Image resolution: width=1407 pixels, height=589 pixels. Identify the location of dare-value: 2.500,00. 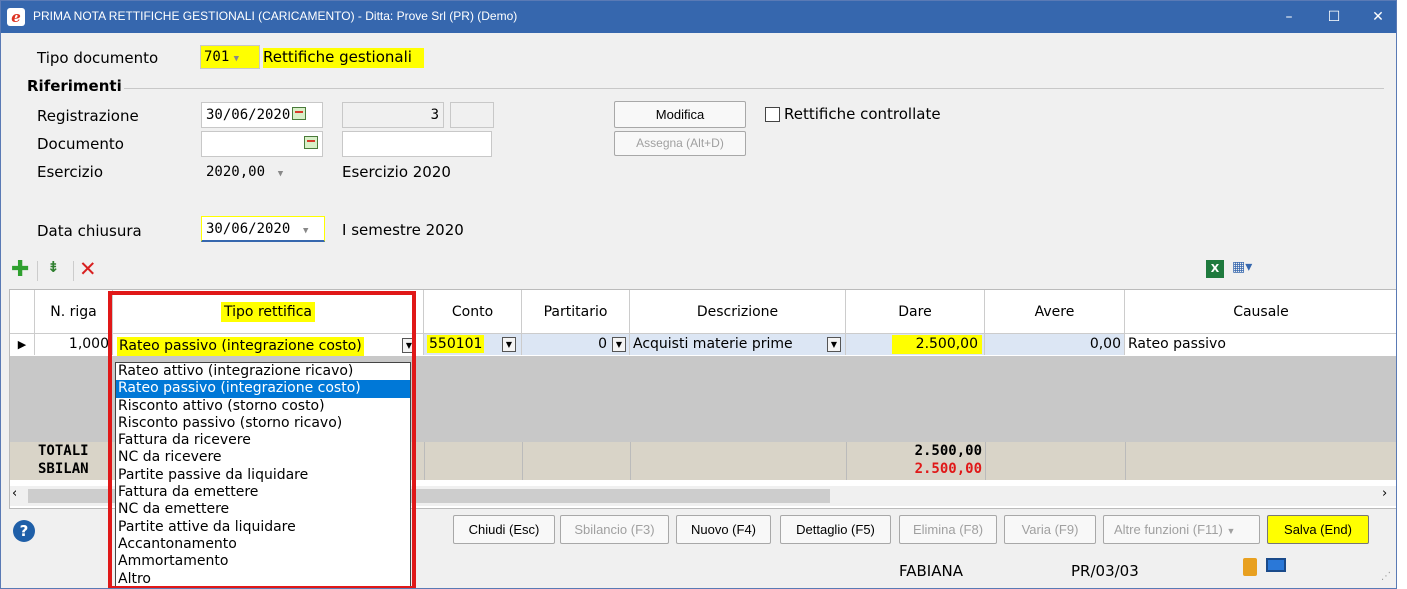
(937, 344).